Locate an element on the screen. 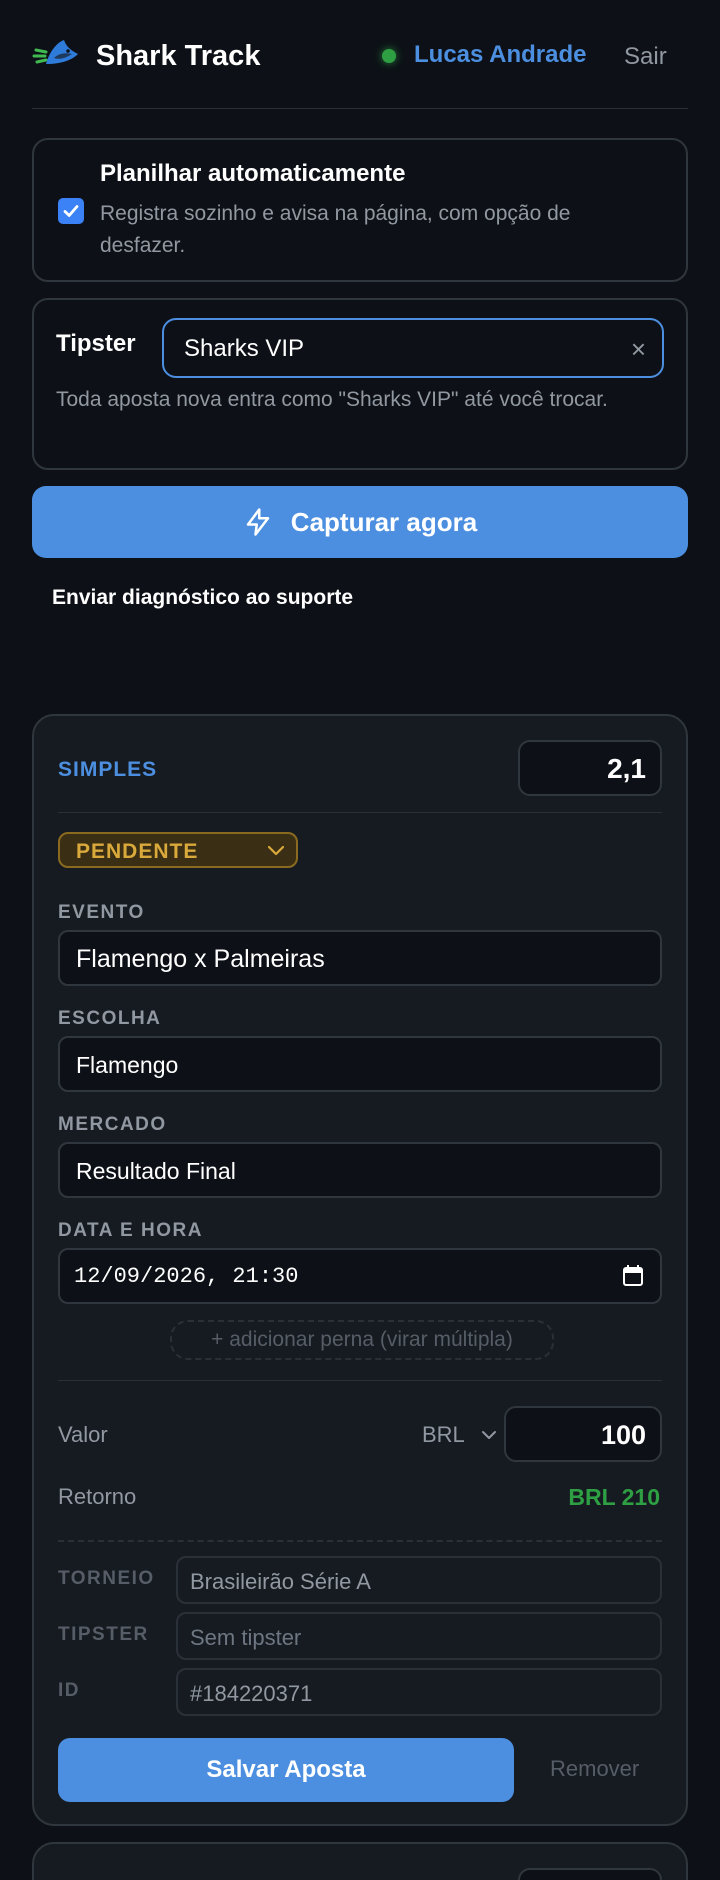 This screenshot has width=720, height=1880. logout-button: Sair is located at coordinates (645, 57).